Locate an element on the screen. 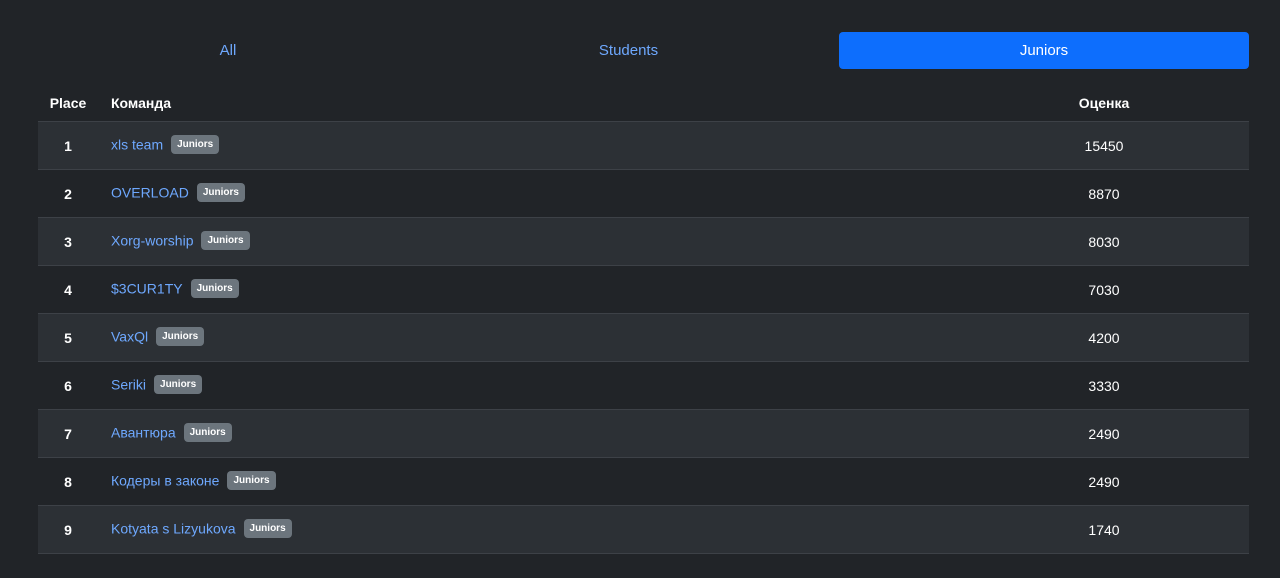 Image resolution: width=1280 pixels, height=578 pixels. team-link: $3CUR1TY is located at coordinates (147, 288).